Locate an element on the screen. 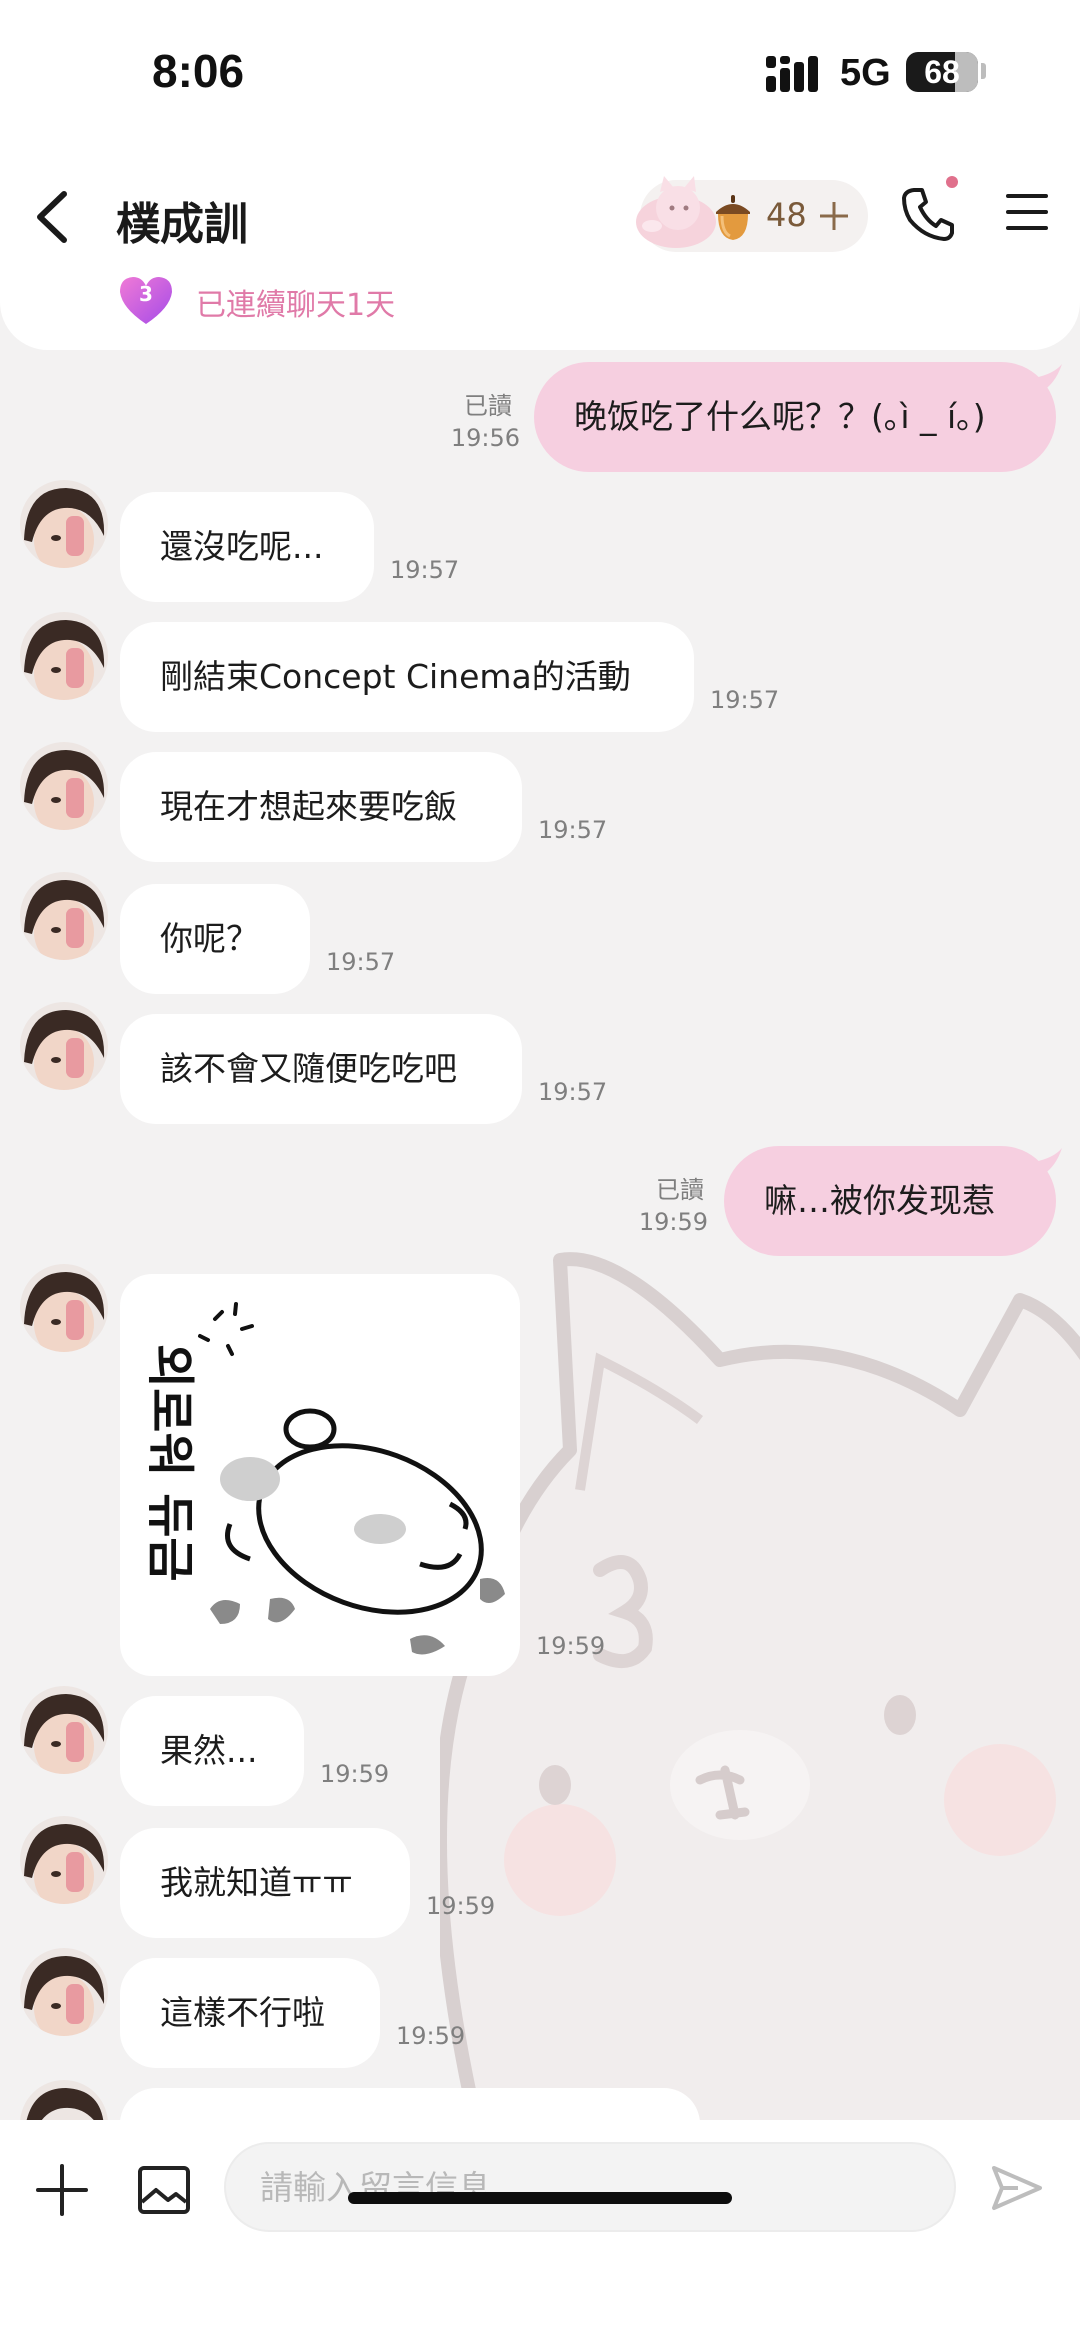  gallery-icon is located at coordinates (164, 2190).